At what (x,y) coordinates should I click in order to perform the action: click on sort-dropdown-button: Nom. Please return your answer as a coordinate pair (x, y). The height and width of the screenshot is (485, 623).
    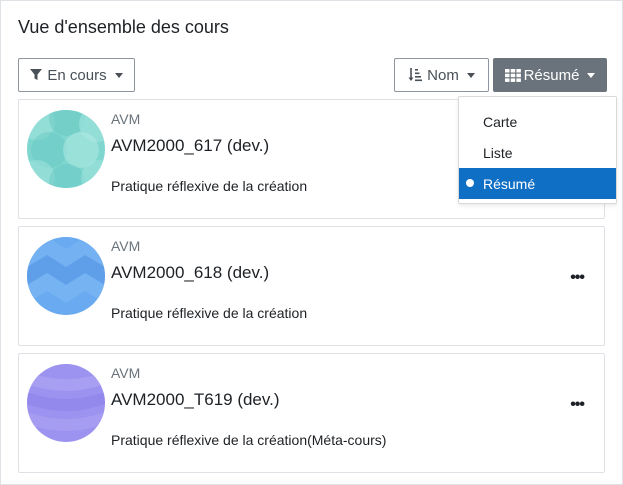
    Looking at the image, I should click on (441, 75).